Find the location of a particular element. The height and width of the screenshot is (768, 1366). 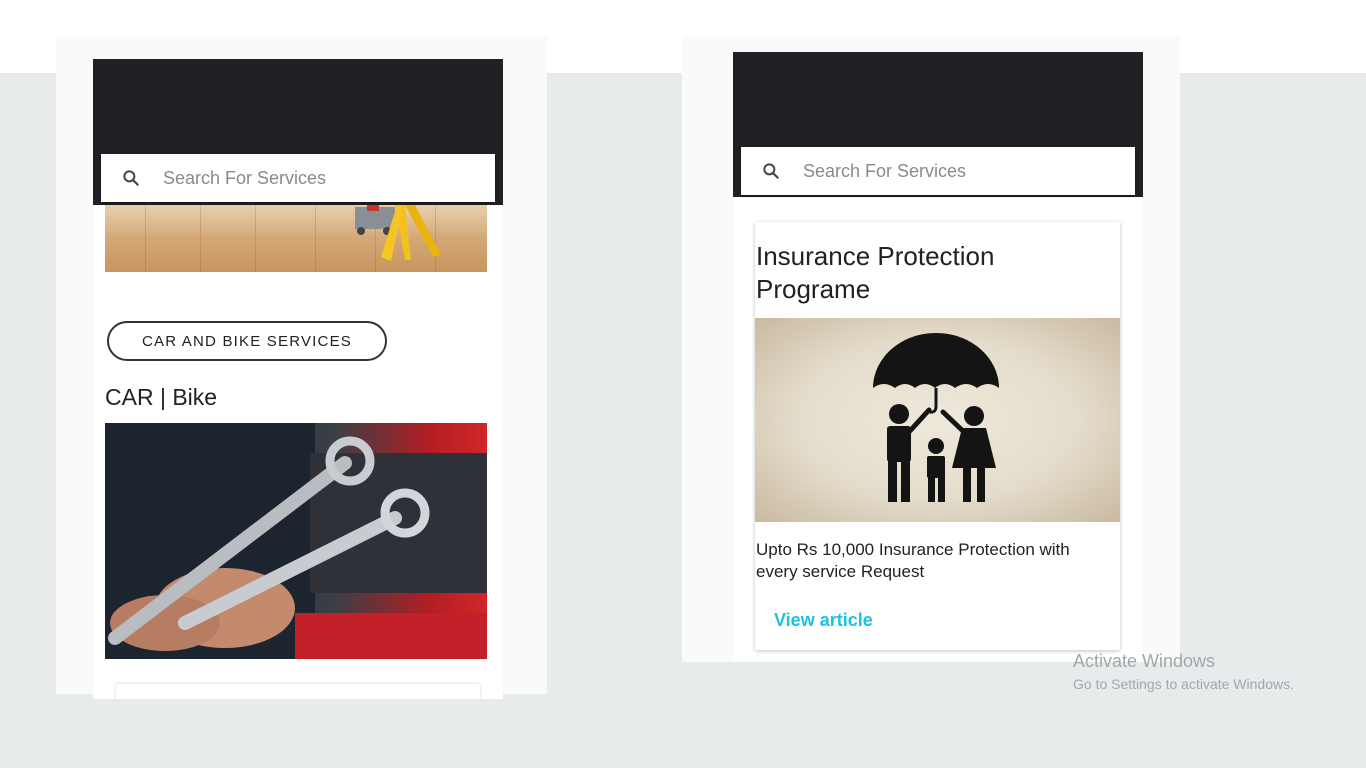

wet-floor-sign-illustration is located at coordinates (398, 233).